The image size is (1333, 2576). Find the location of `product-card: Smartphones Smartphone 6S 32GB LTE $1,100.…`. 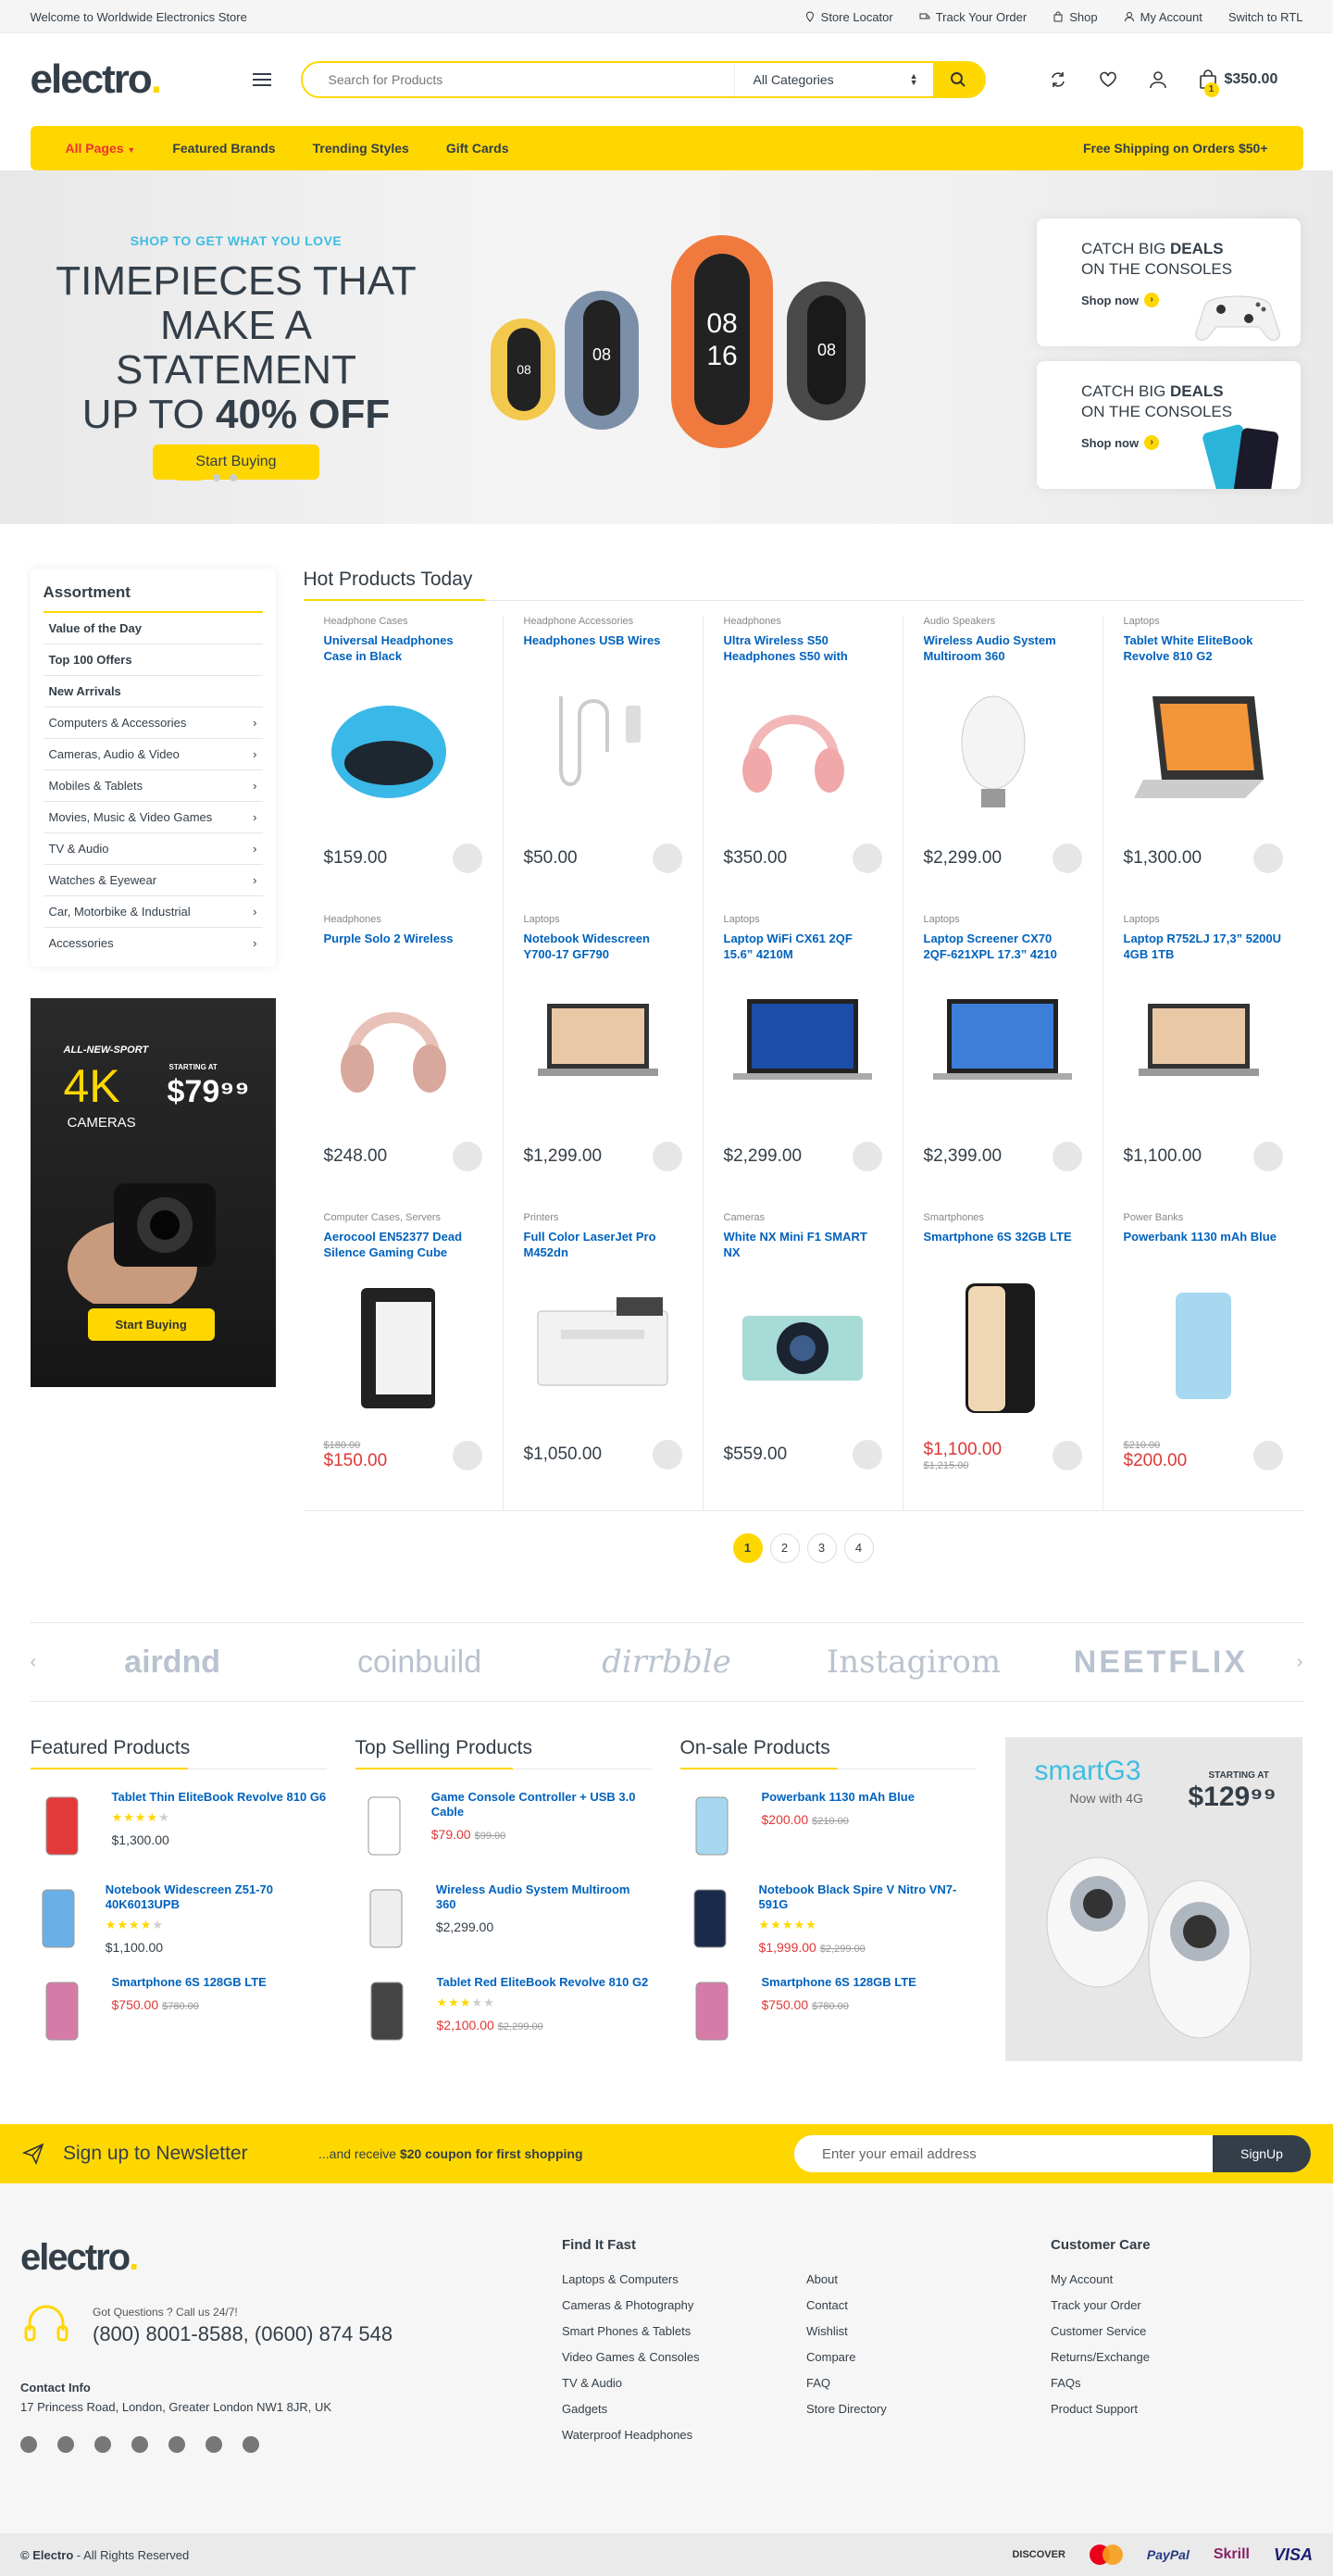

product-card: Smartphones Smartphone 6S 32GB LTE $1,100.… is located at coordinates (1003, 1361).